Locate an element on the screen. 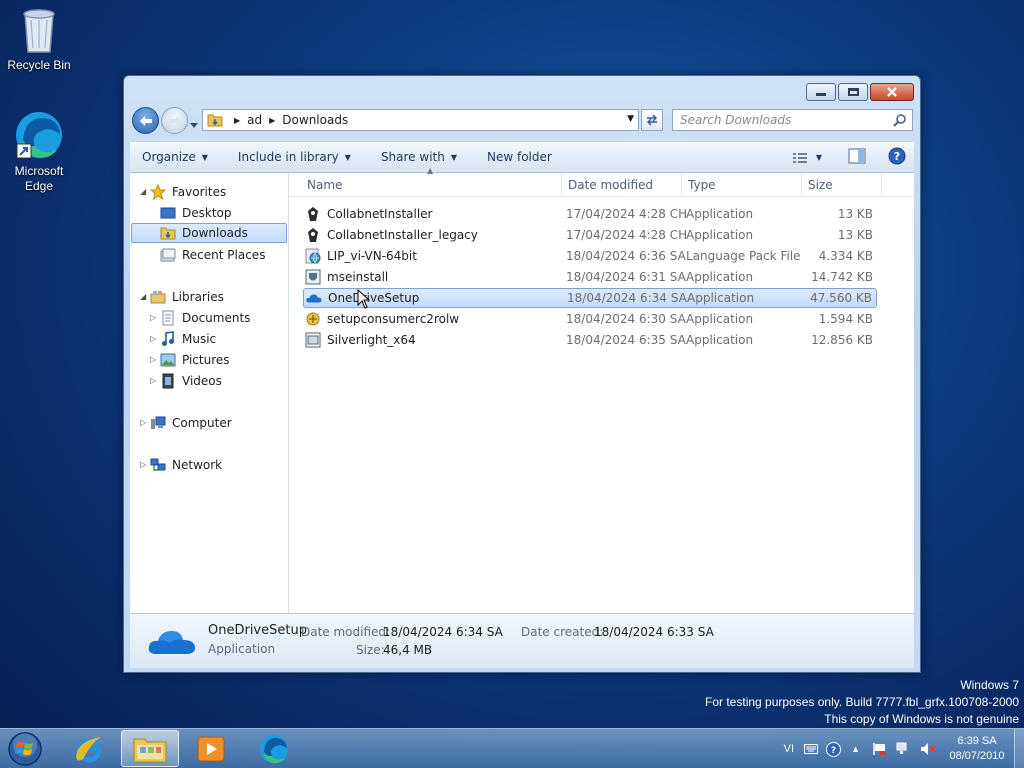 The width and height of the screenshot is (1024, 768). libraries-icon is located at coordinates (158, 297).